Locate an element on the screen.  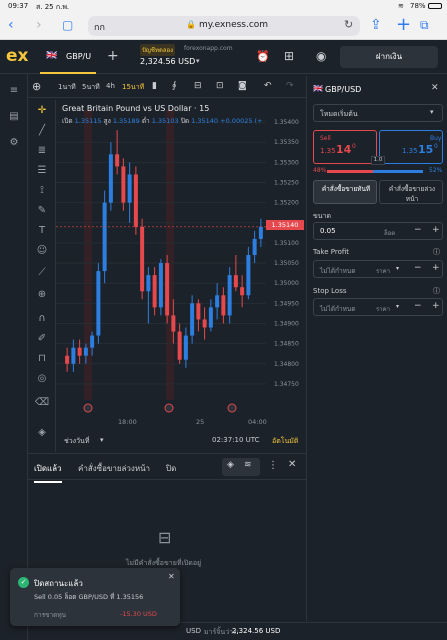
event-marker is located at coordinates (169, 408).